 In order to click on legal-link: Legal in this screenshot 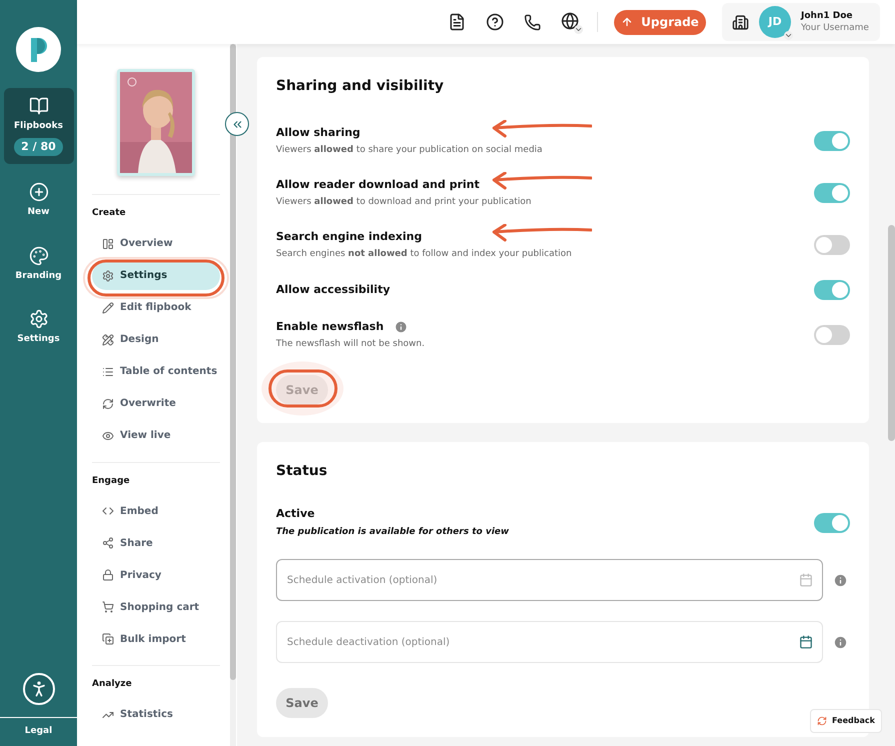, I will do `click(38, 732)`.